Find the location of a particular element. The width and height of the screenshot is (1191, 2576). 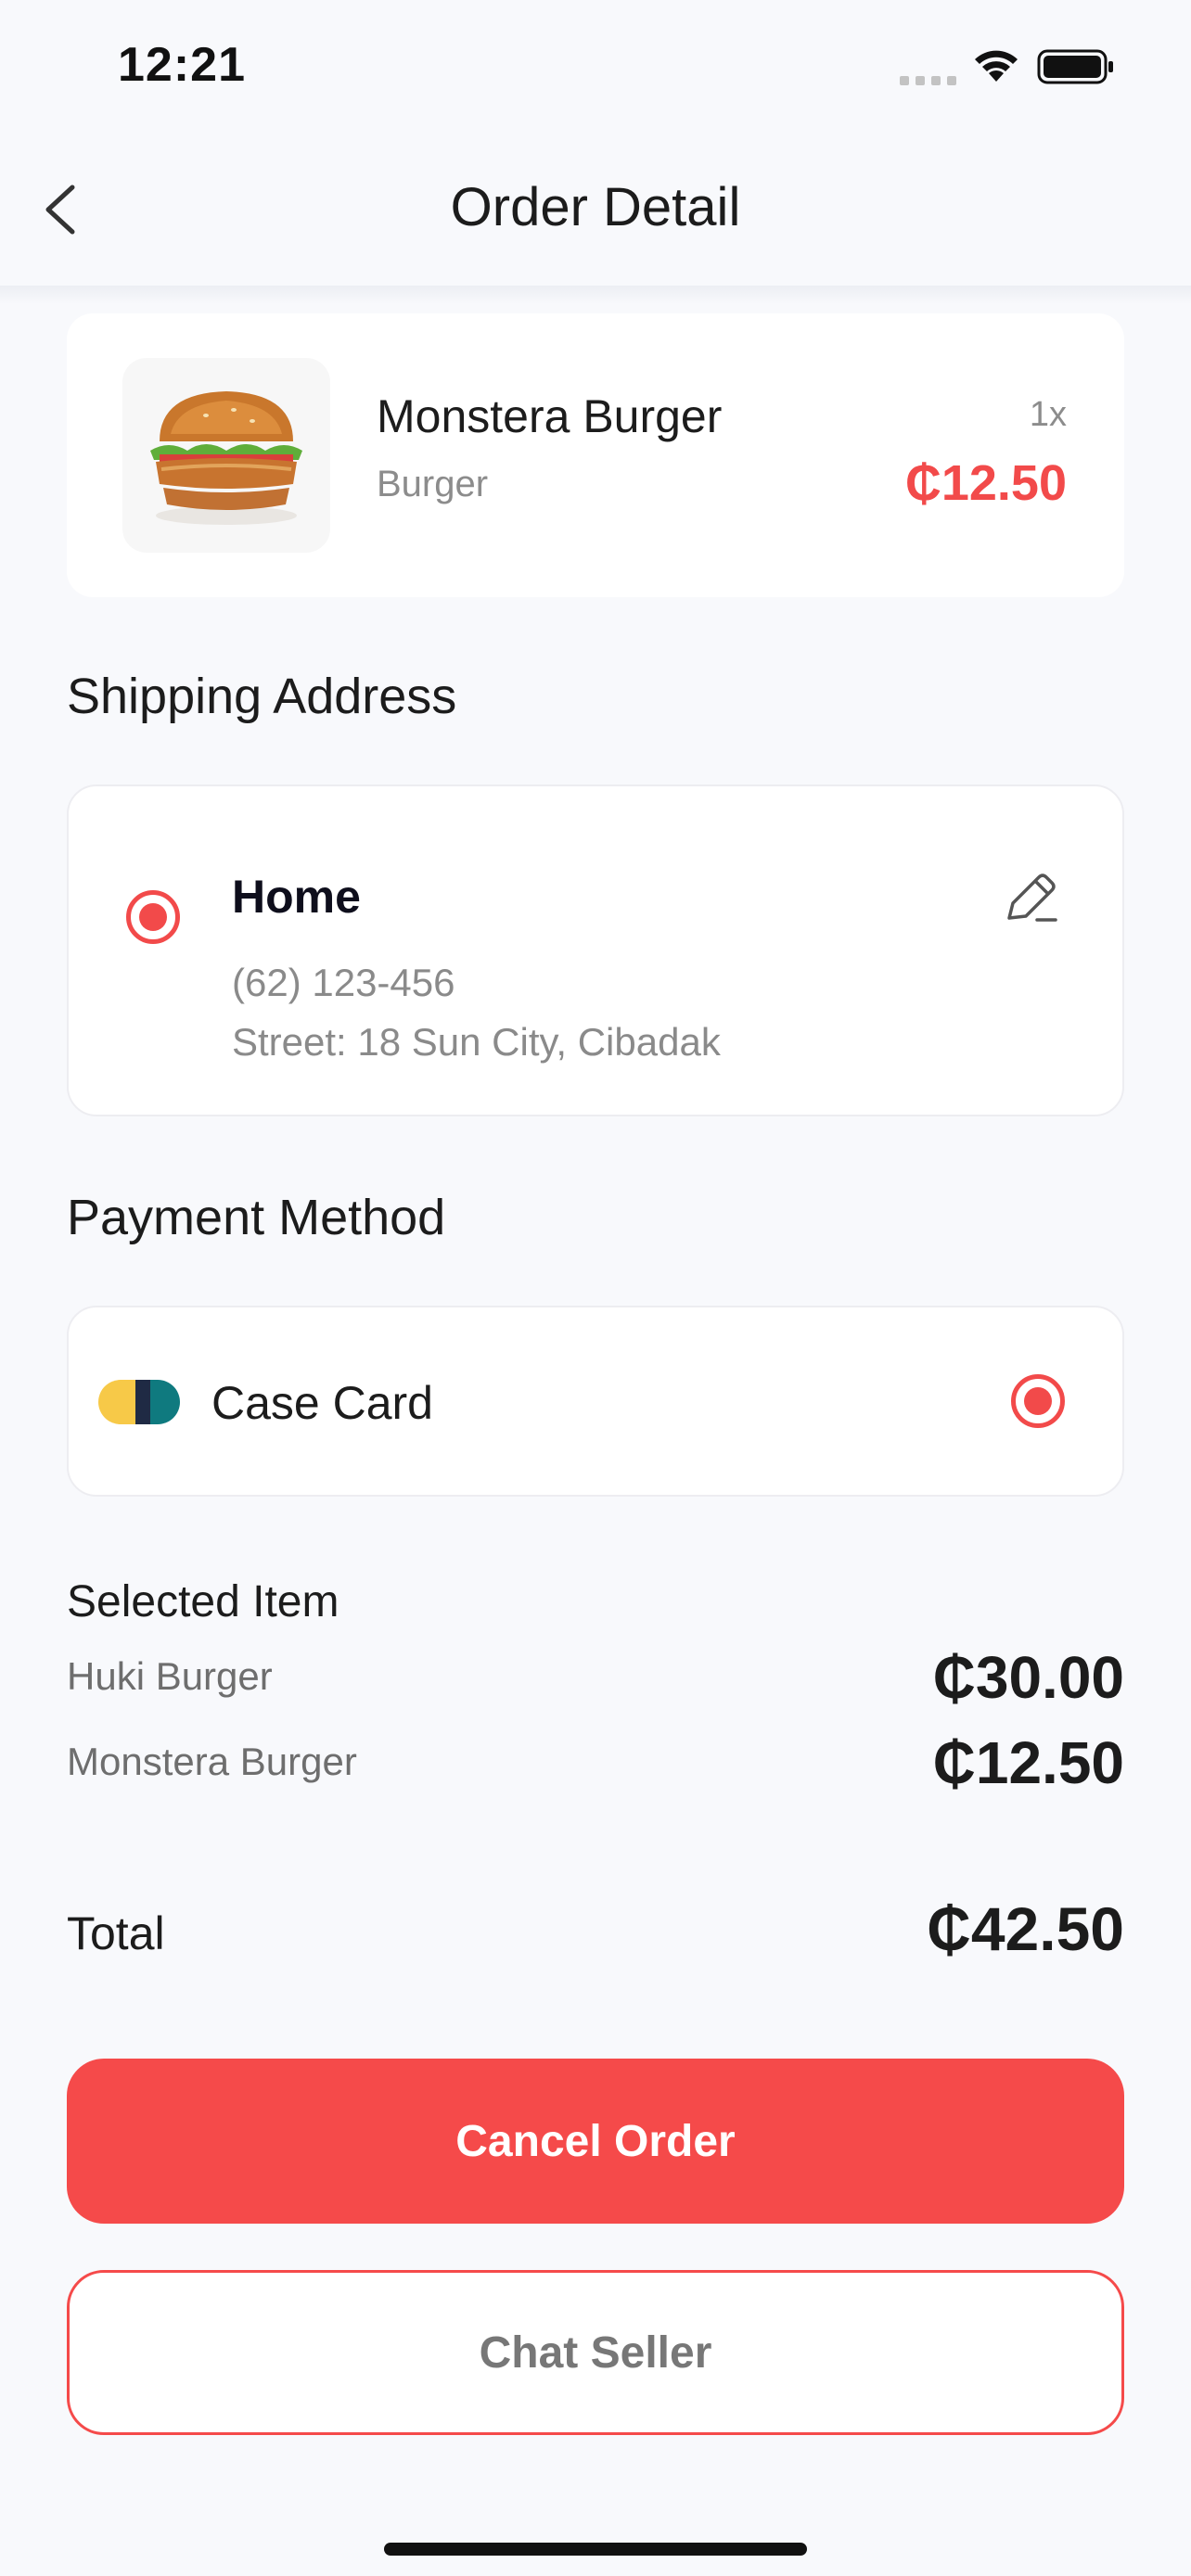

product-price: ₵12.50 is located at coordinates (985, 483).